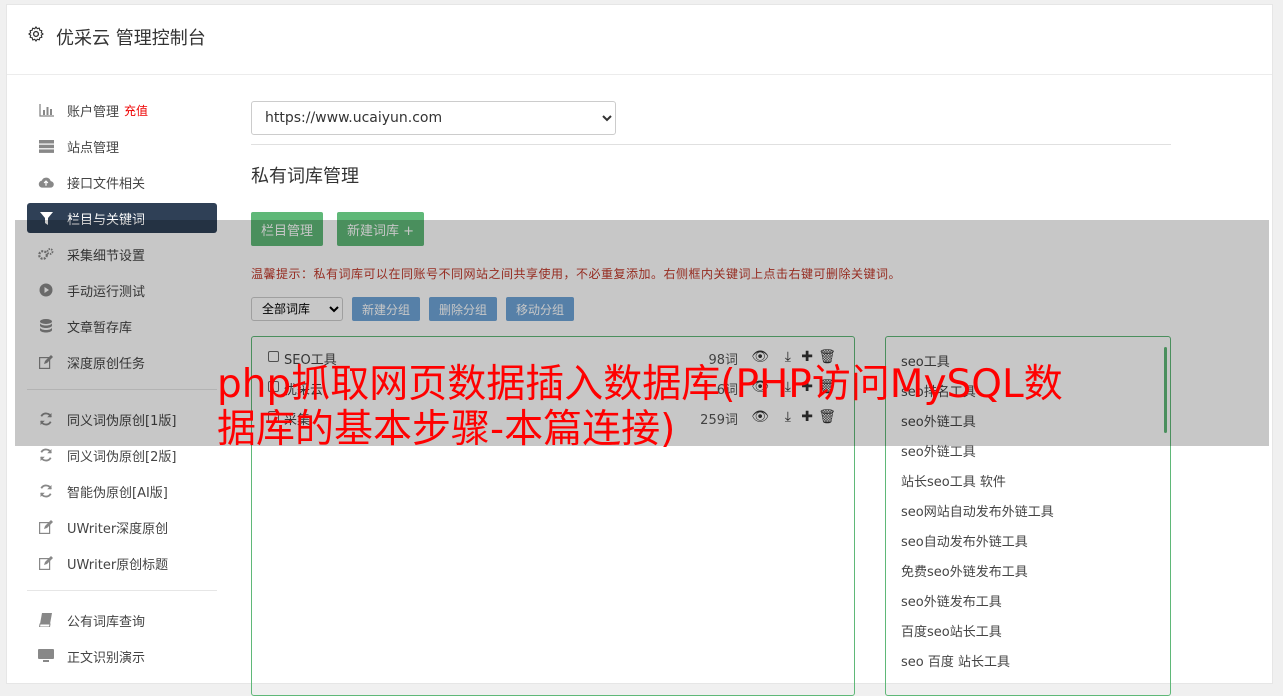  What do you see at coordinates (1028, 663) in the screenshot?
I see `keyword-item: seo 百度 站长工具` at bounding box center [1028, 663].